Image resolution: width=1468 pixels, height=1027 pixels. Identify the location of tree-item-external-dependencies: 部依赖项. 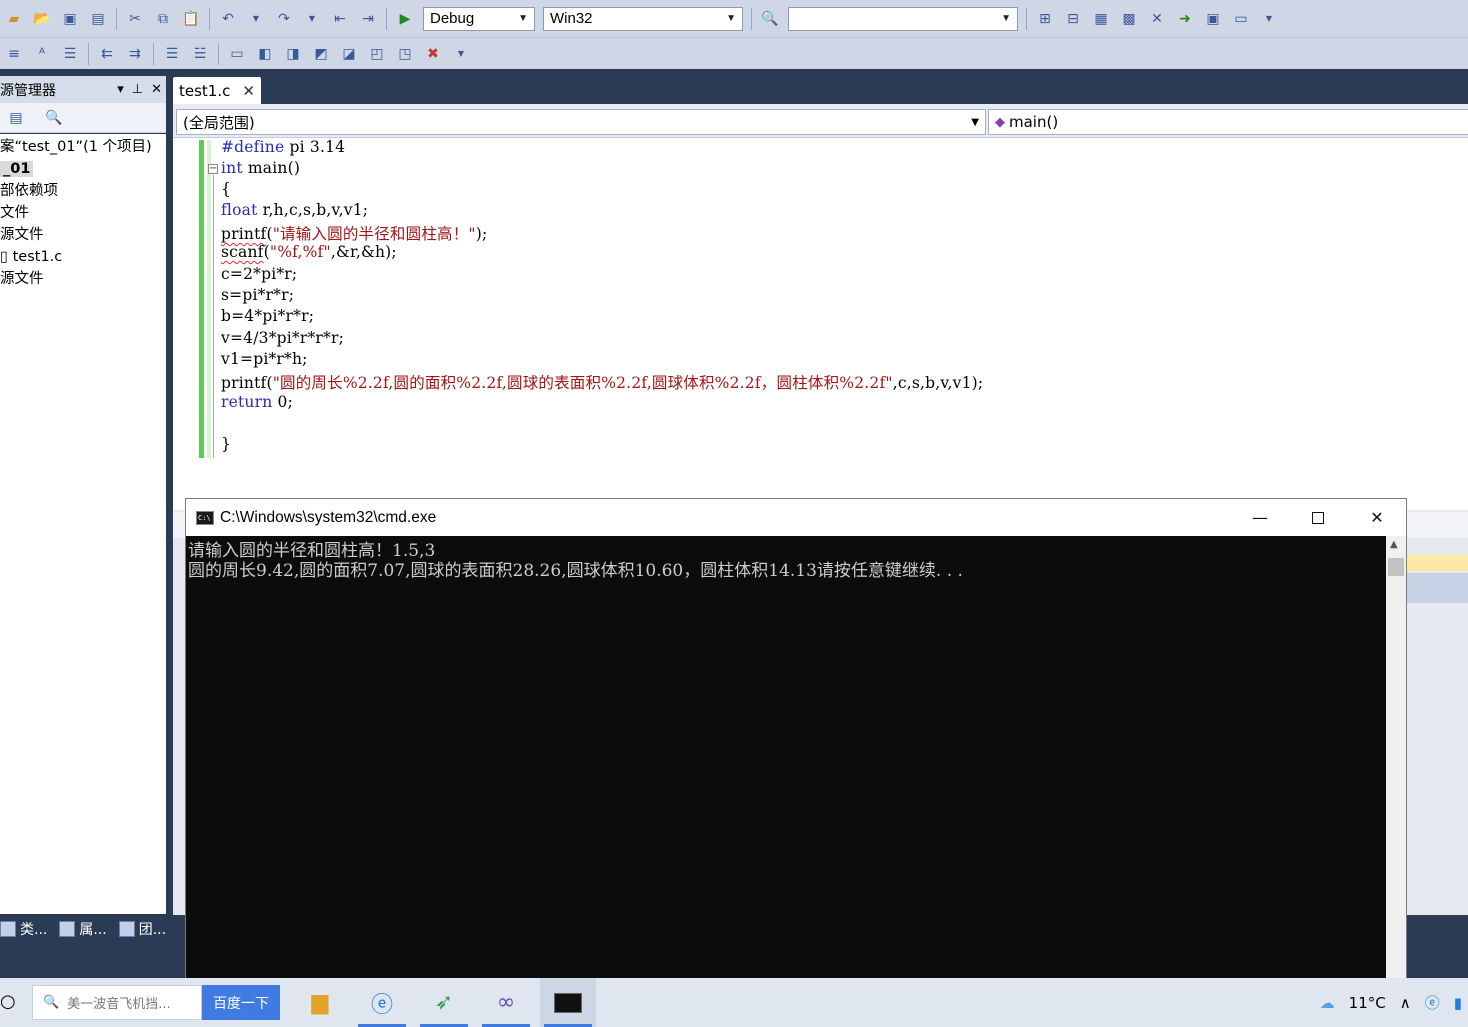
(83, 191).